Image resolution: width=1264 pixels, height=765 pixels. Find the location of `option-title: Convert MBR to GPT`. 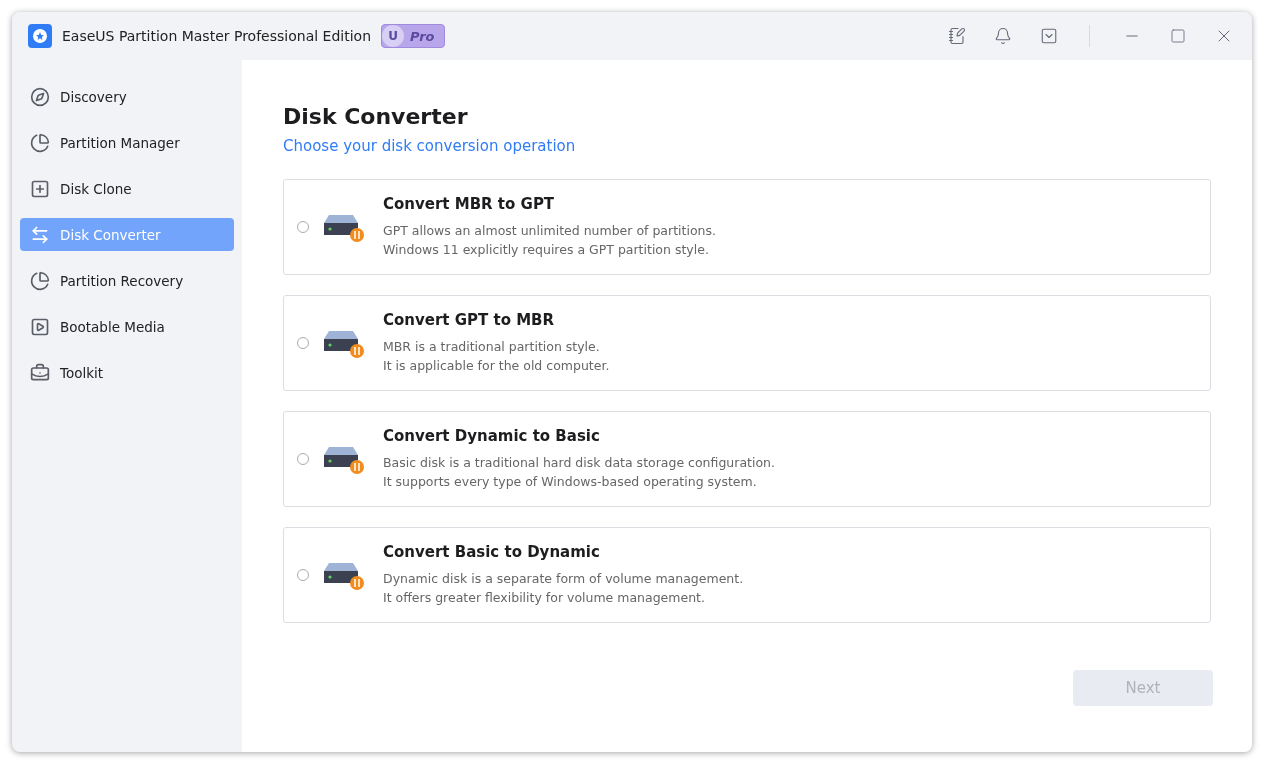

option-title: Convert MBR to GPT is located at coordinates (469, 204).